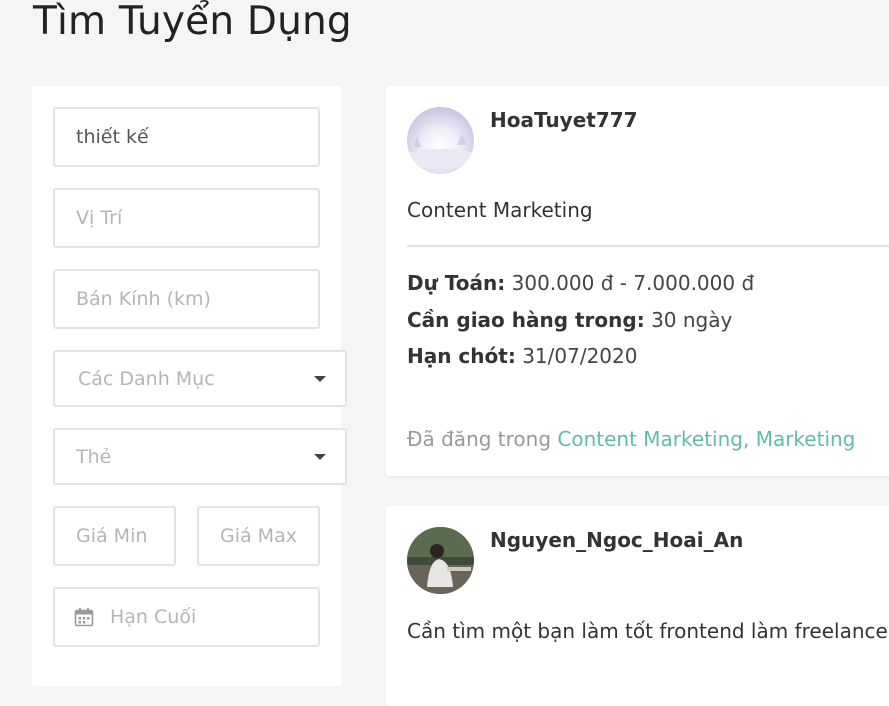 The width and height of the screenshot is (889, 706). I want to click on job-title: Content Marketing, so click(500, 210).